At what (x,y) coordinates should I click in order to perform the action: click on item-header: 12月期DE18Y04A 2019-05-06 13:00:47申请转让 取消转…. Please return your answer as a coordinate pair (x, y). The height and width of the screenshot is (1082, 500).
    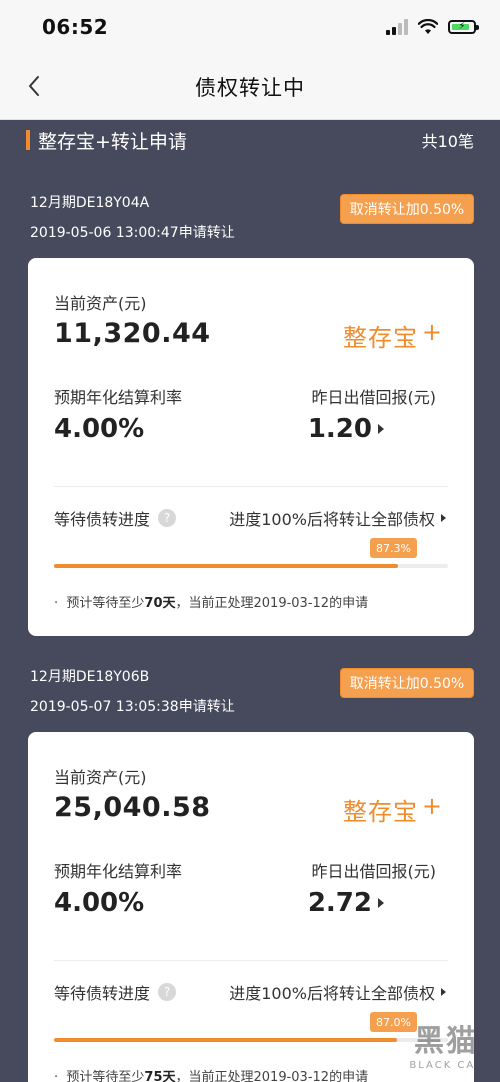
    Looking at the image, I should click on (250, 222).